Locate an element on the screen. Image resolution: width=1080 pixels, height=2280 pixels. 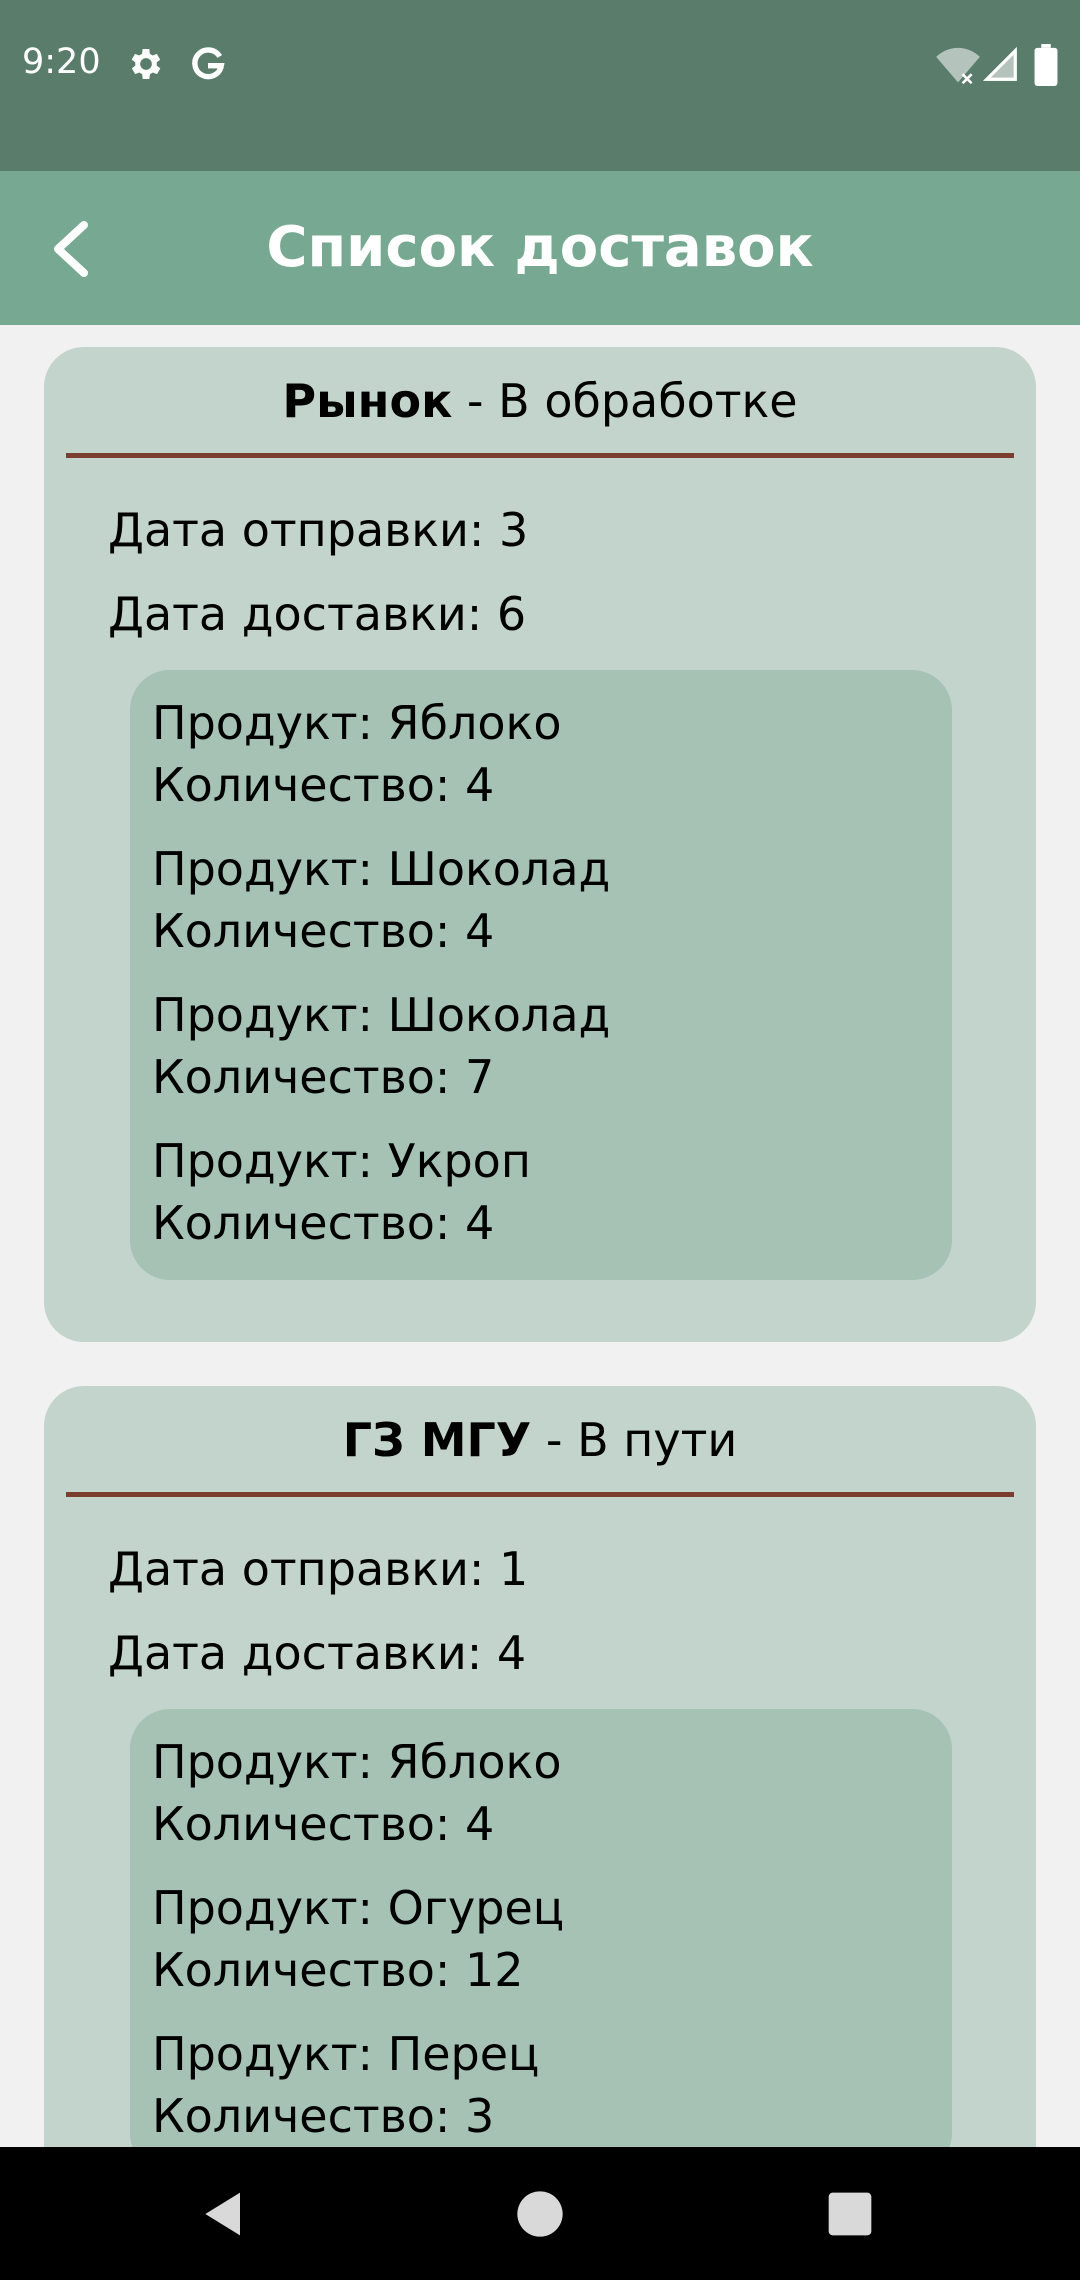
product-item: Продукт: Шоколад Количество: 7 is located at coordinates (541, 1046).